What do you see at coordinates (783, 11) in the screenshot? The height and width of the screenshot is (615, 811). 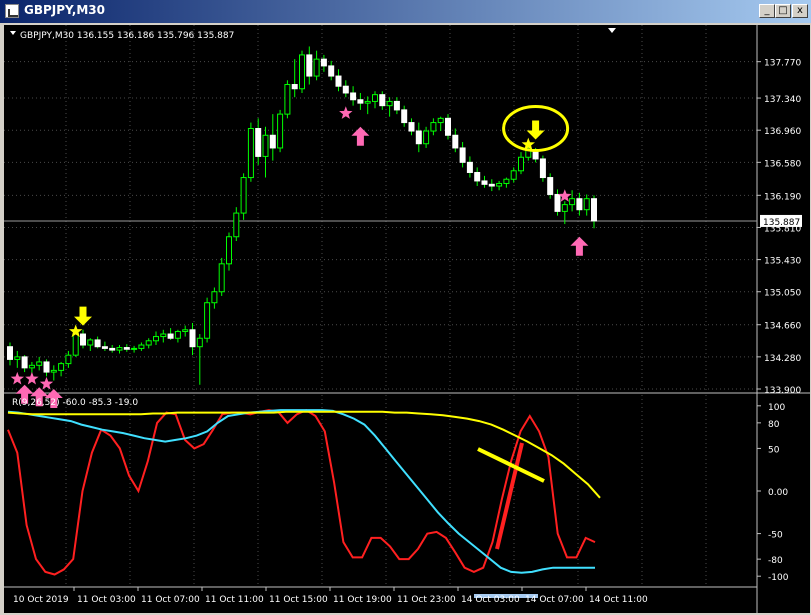 I see `maximize-button: □` at bounding box center [783, 11].